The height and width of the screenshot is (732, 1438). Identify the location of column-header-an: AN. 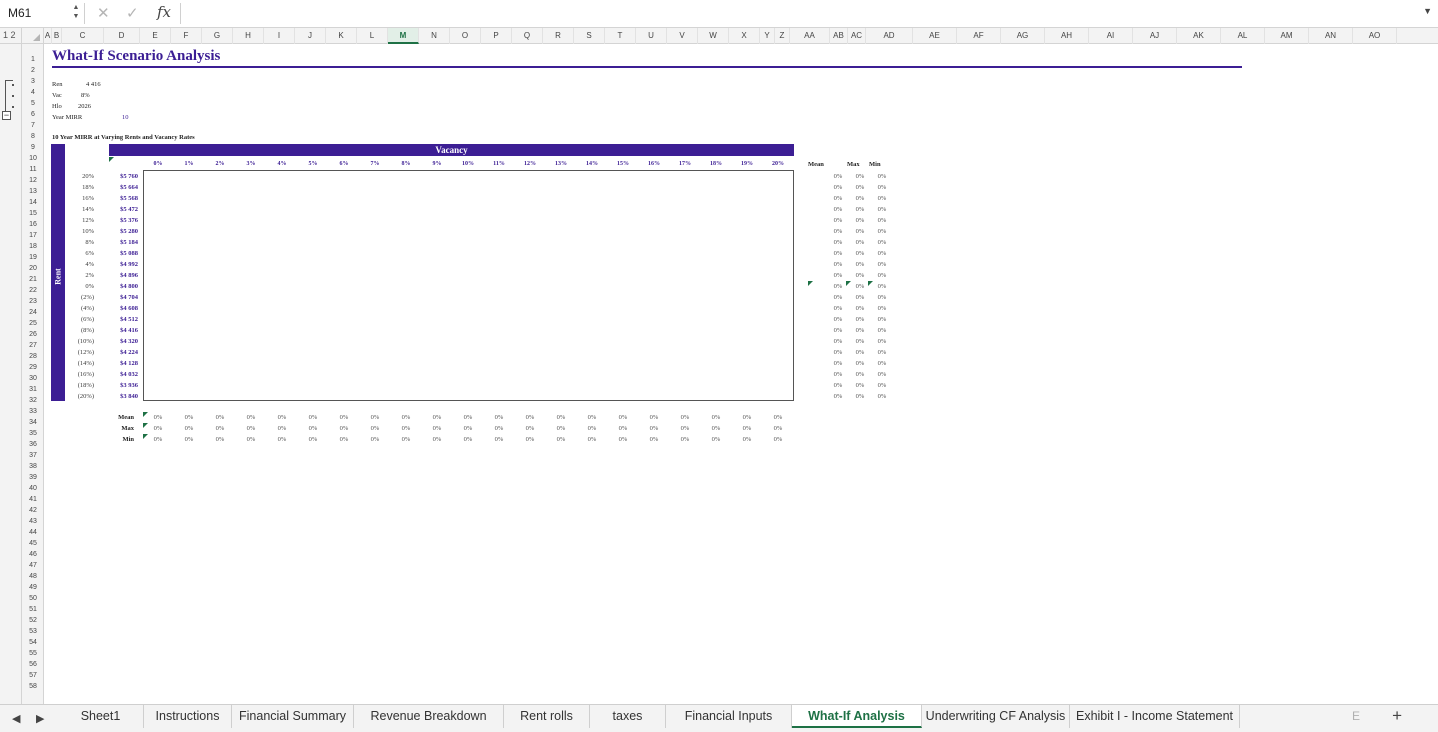
(1331, 36).